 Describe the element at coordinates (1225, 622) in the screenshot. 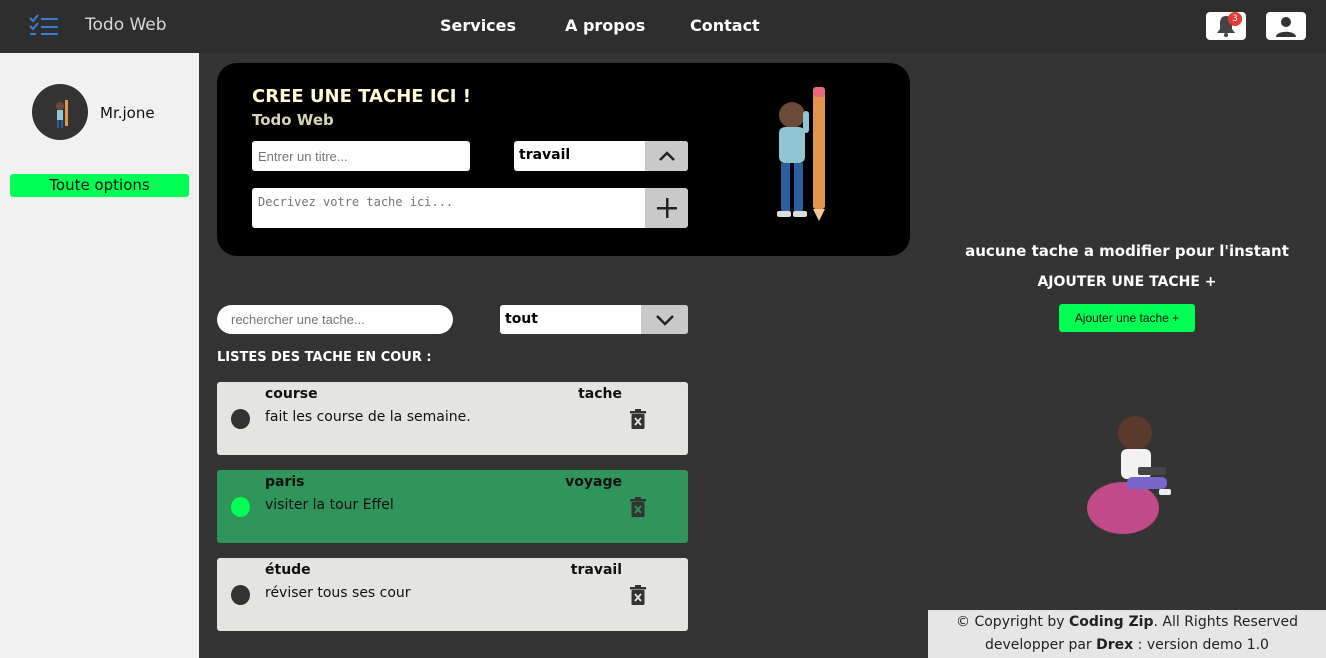

I see `copyright-suffix: . All Rights Reserved` at that location.